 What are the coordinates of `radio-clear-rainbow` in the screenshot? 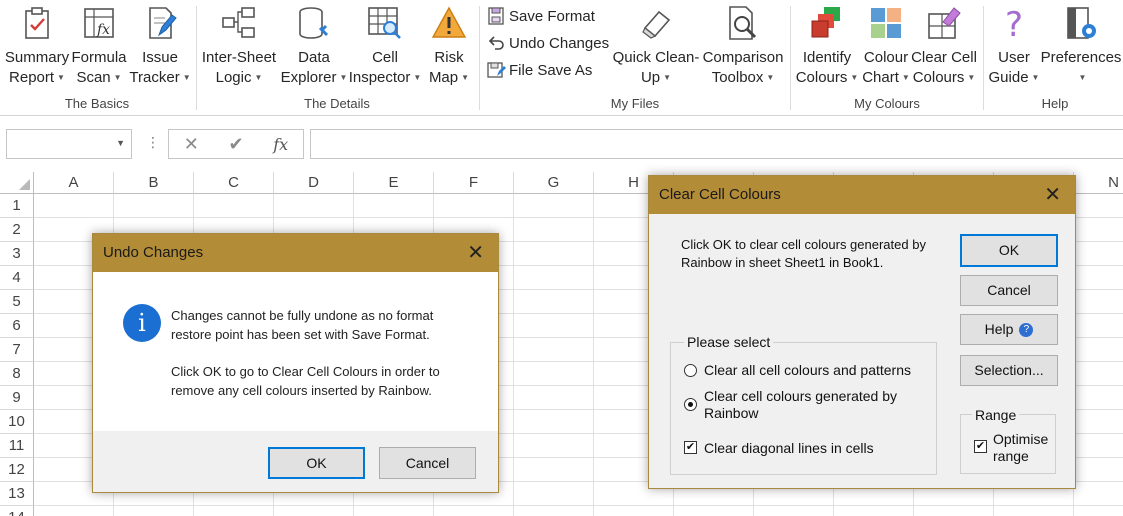 It's located at (690, 404).